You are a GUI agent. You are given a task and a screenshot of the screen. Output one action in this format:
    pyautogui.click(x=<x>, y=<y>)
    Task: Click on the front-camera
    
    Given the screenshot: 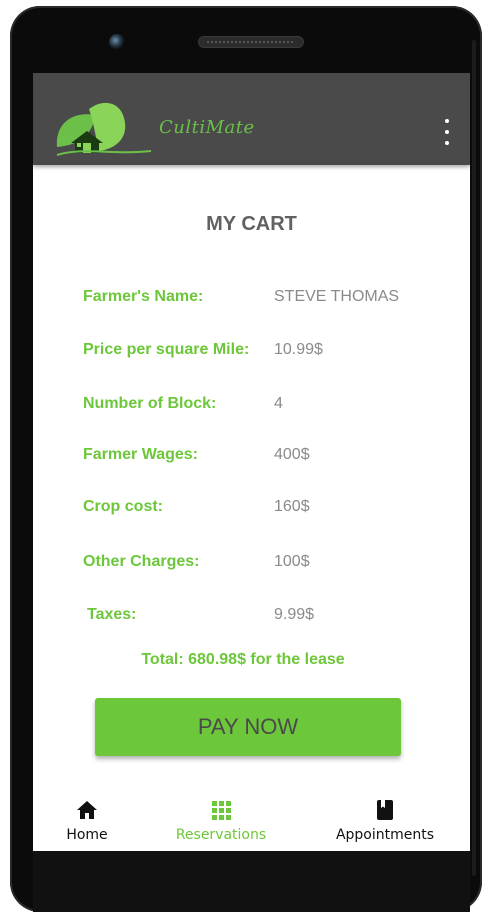 What is the action you would take?
    pyautogui.click(x=117, y=42)
    